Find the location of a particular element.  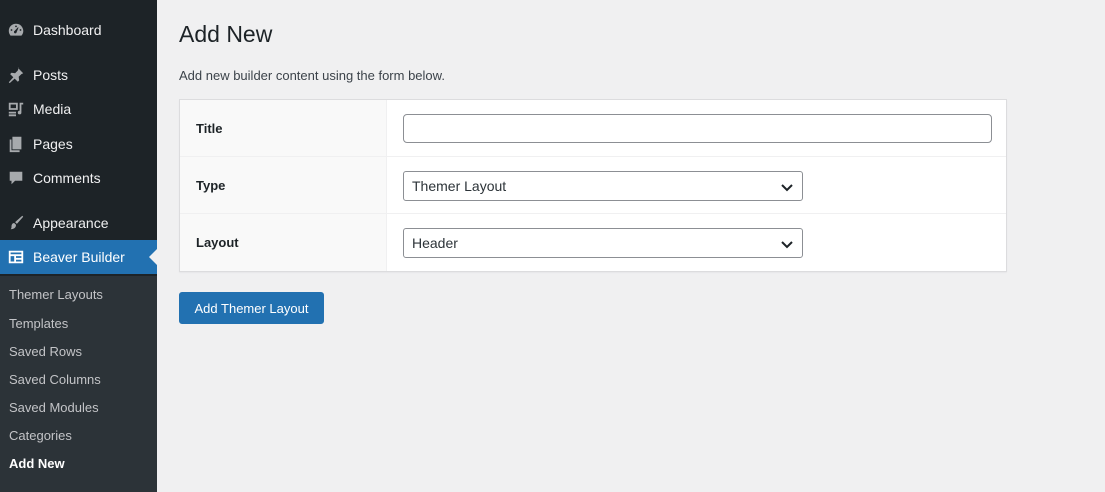

sidebar-item-dashboard: Dashboard is located at coordinates (78, 30).